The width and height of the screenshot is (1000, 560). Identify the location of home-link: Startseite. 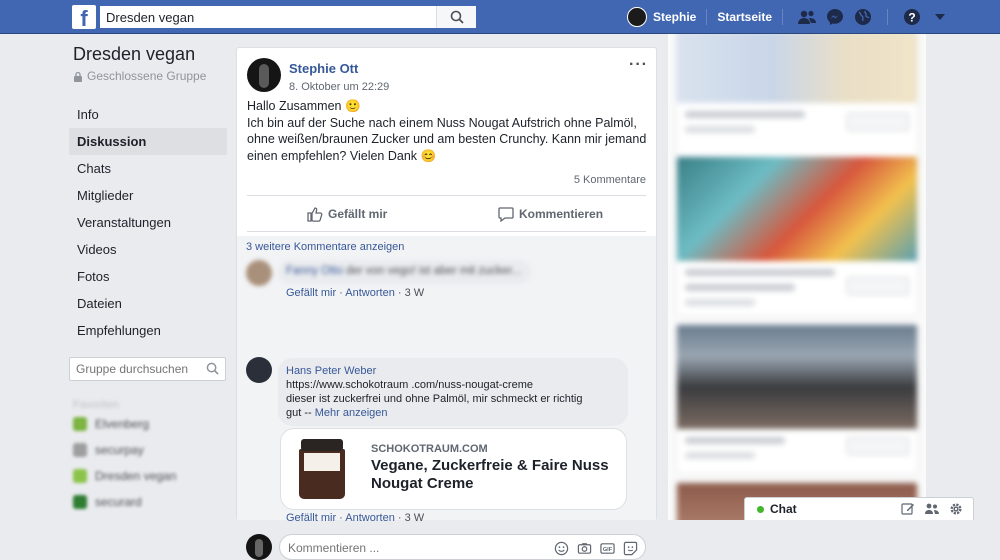
(744, 17).